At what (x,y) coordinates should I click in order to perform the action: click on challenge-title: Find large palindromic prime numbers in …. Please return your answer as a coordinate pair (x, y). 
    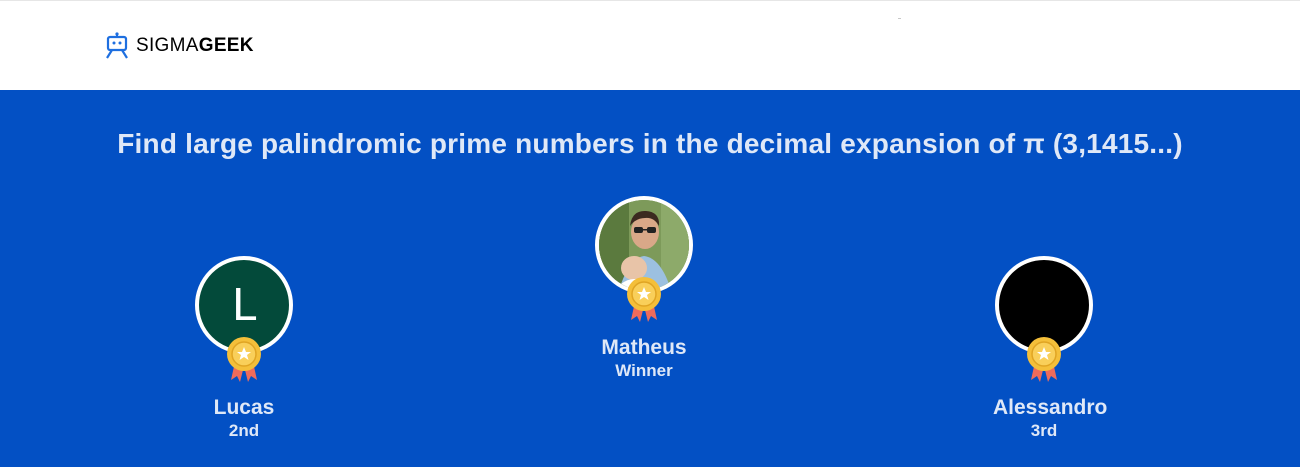
    Looking at the image, I should click on (650, 143).